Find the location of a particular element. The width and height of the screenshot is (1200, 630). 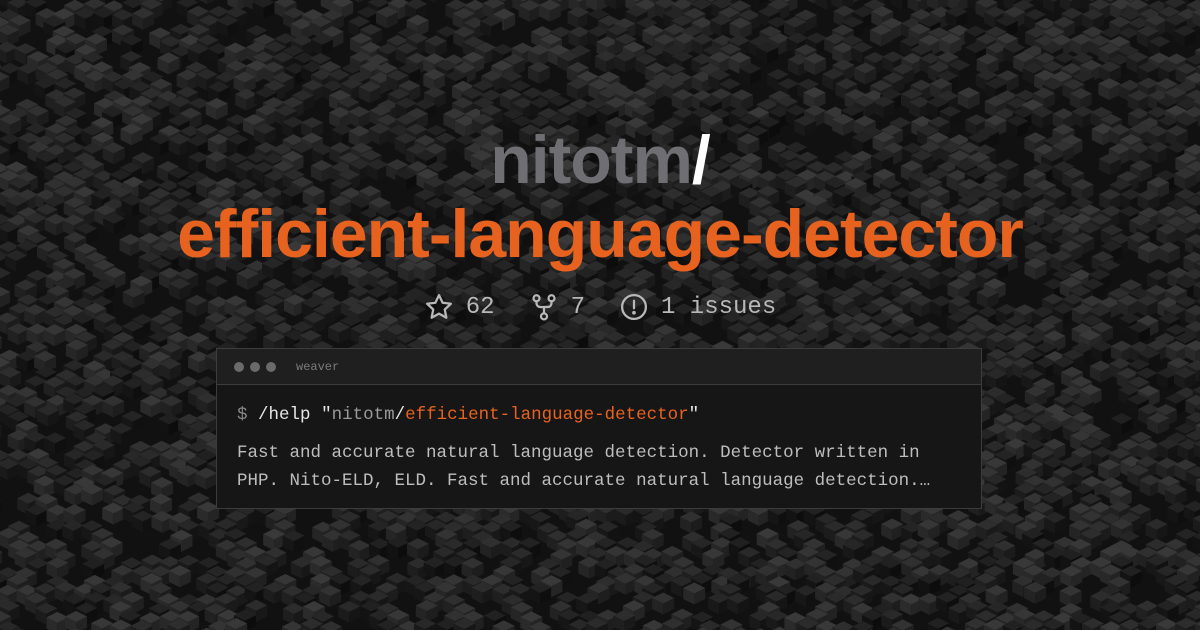

repo-name-heading: efficient-language-detector is located at coordinates (600, 234).